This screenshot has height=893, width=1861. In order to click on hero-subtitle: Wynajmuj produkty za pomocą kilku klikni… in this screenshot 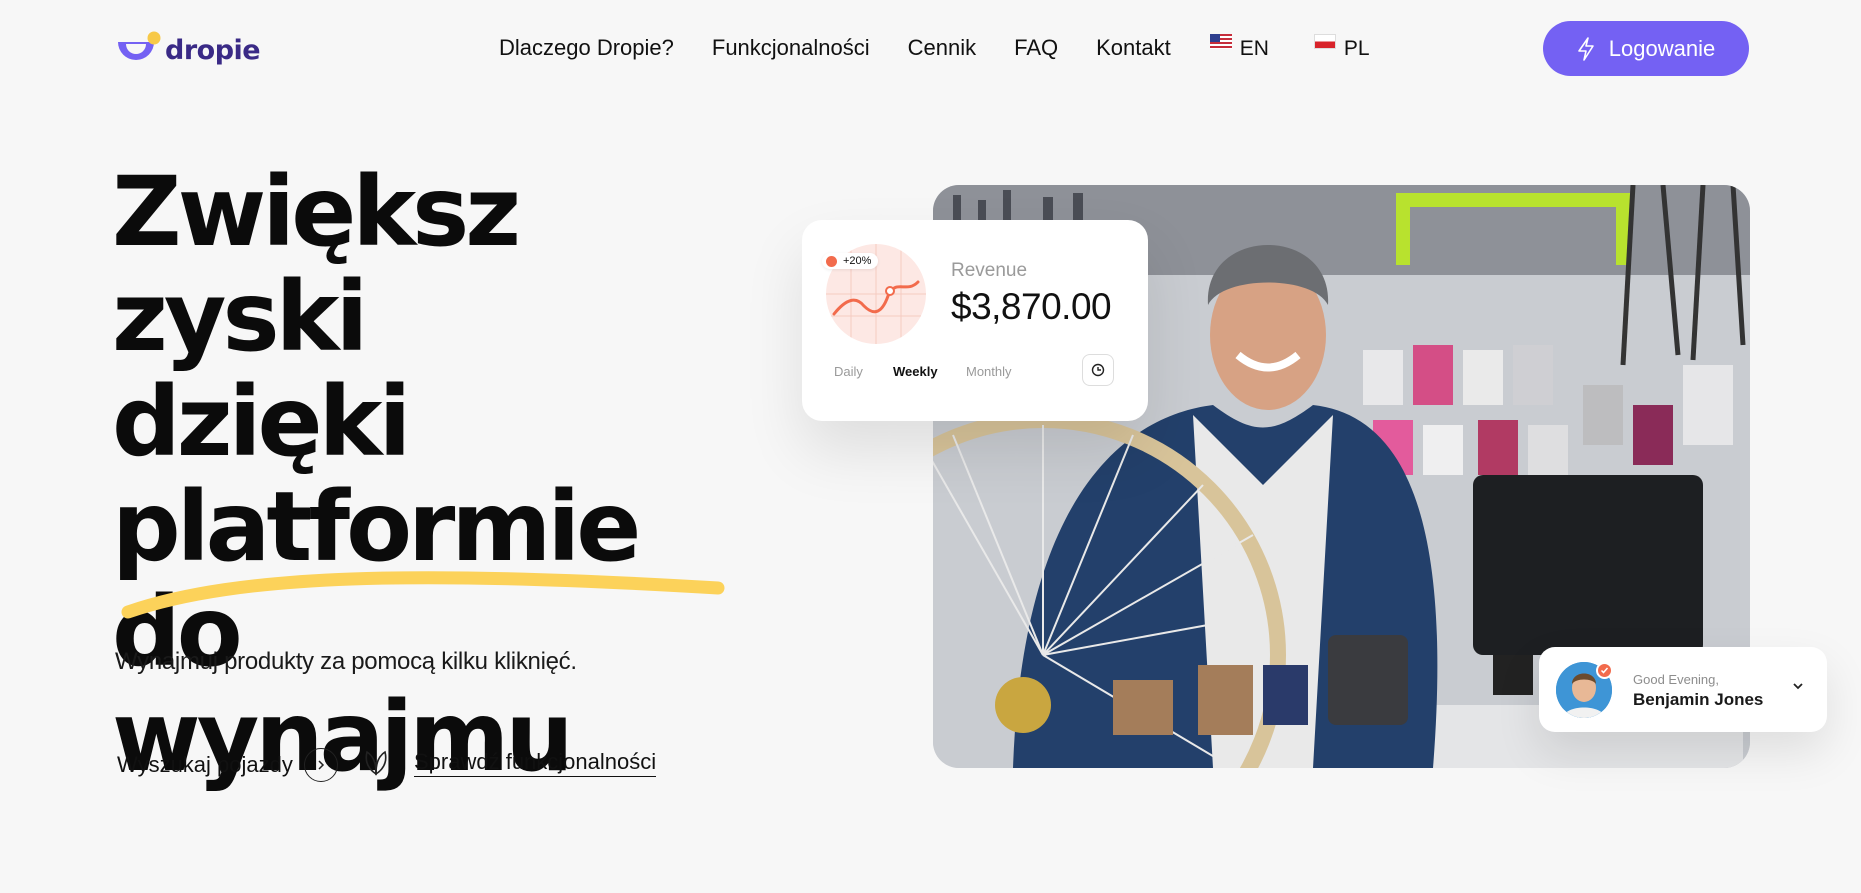, I will do `click(346, 661)`.